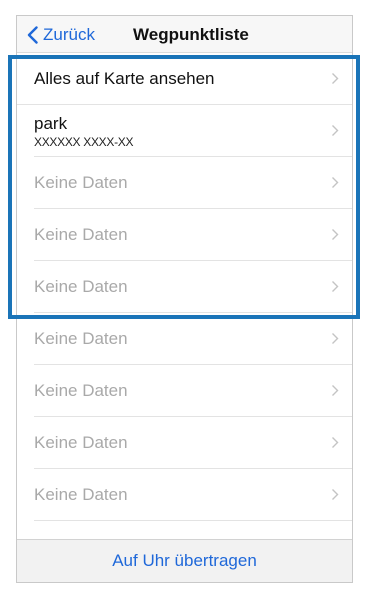 The width and height of the screenshot is (366, 594). I want to click on navigation-bar: Zurück Wegpunktliste, so click(184, 34).